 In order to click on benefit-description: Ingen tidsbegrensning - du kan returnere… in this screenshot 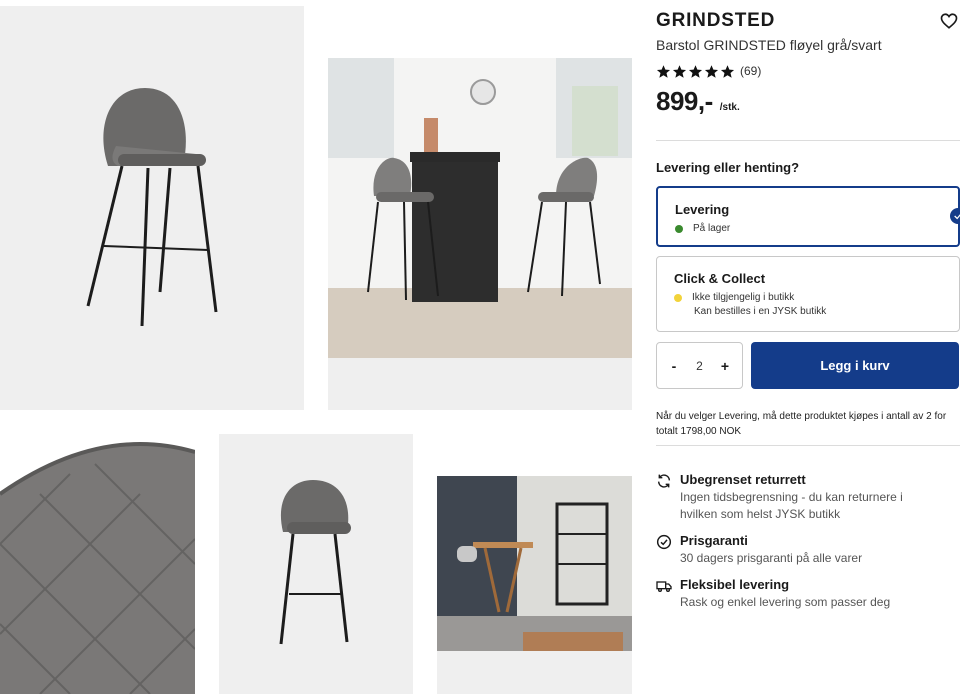, I will do `click(791, 505)`.